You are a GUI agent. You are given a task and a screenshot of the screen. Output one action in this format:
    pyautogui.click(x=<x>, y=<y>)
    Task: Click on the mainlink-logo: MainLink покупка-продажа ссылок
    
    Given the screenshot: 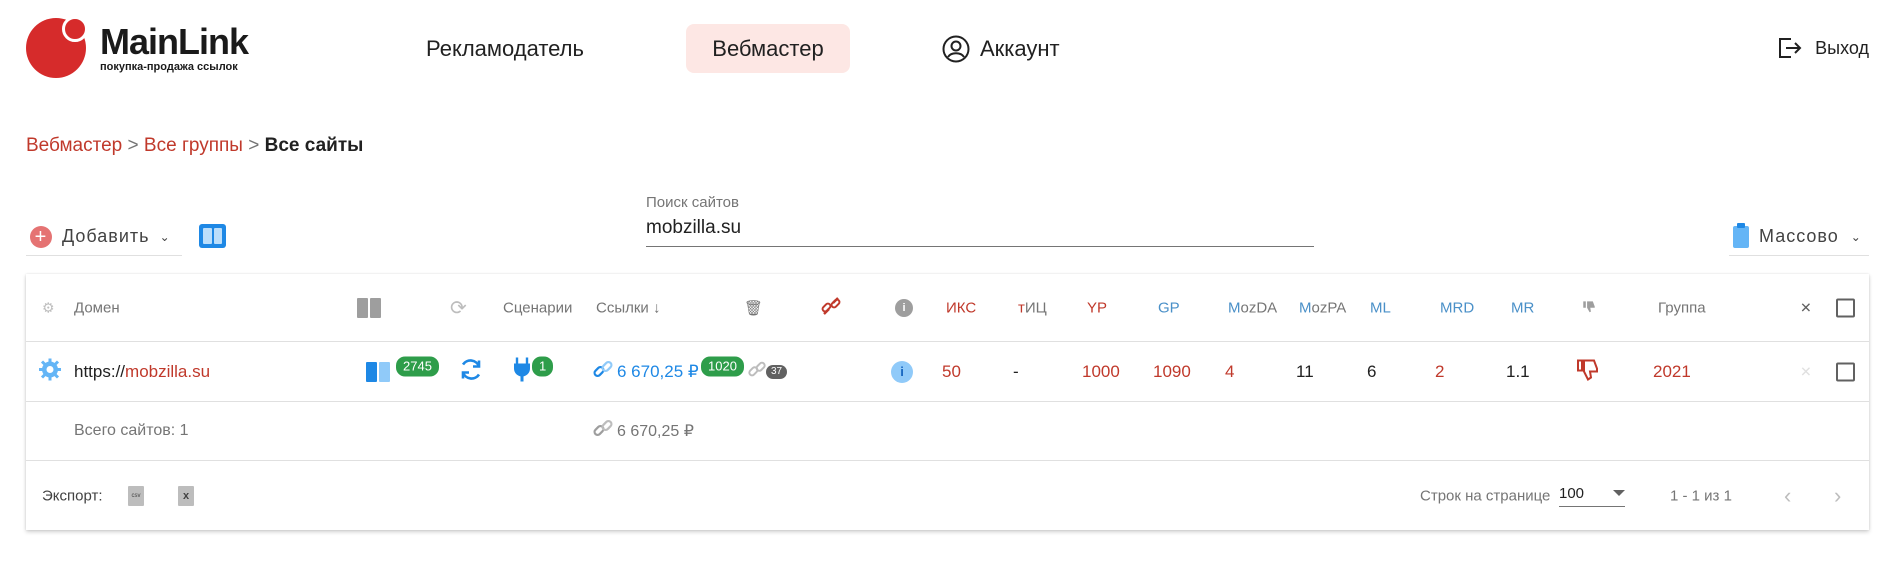 What is the action you would take?
    pyautogui.click(x=137, y=47)
    